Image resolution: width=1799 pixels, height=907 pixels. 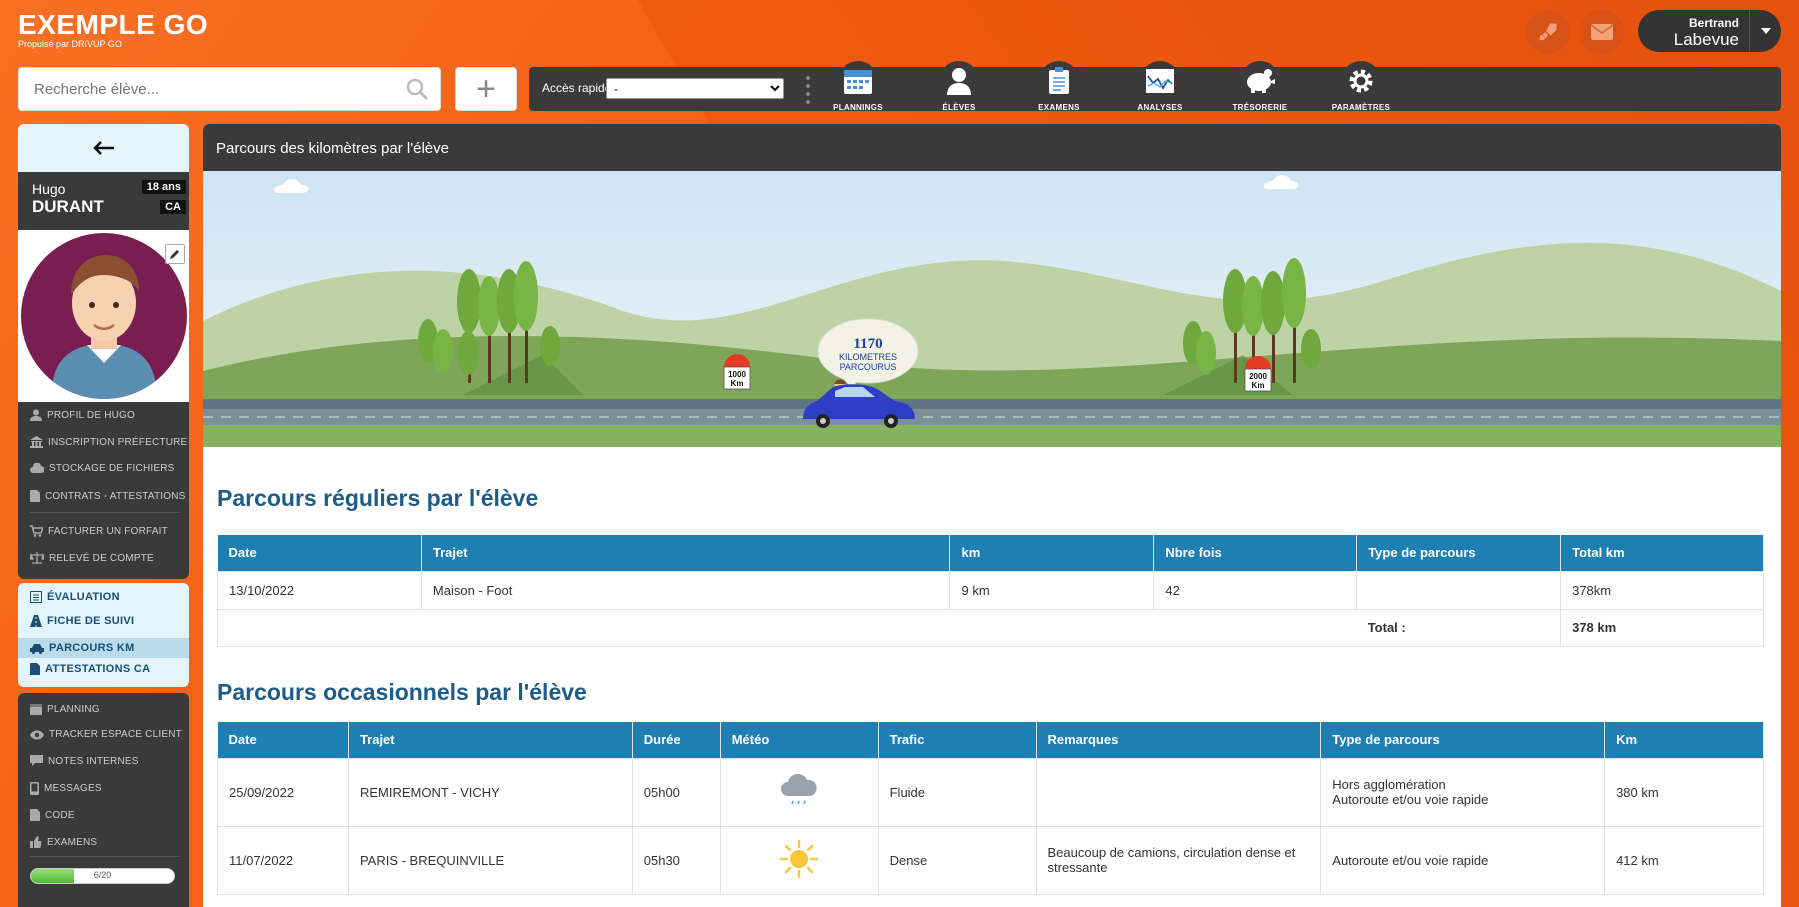 What do you see at coordinates (35, 496) in the screenshot?
I see `document-icon` at bounding box center [35, 496].